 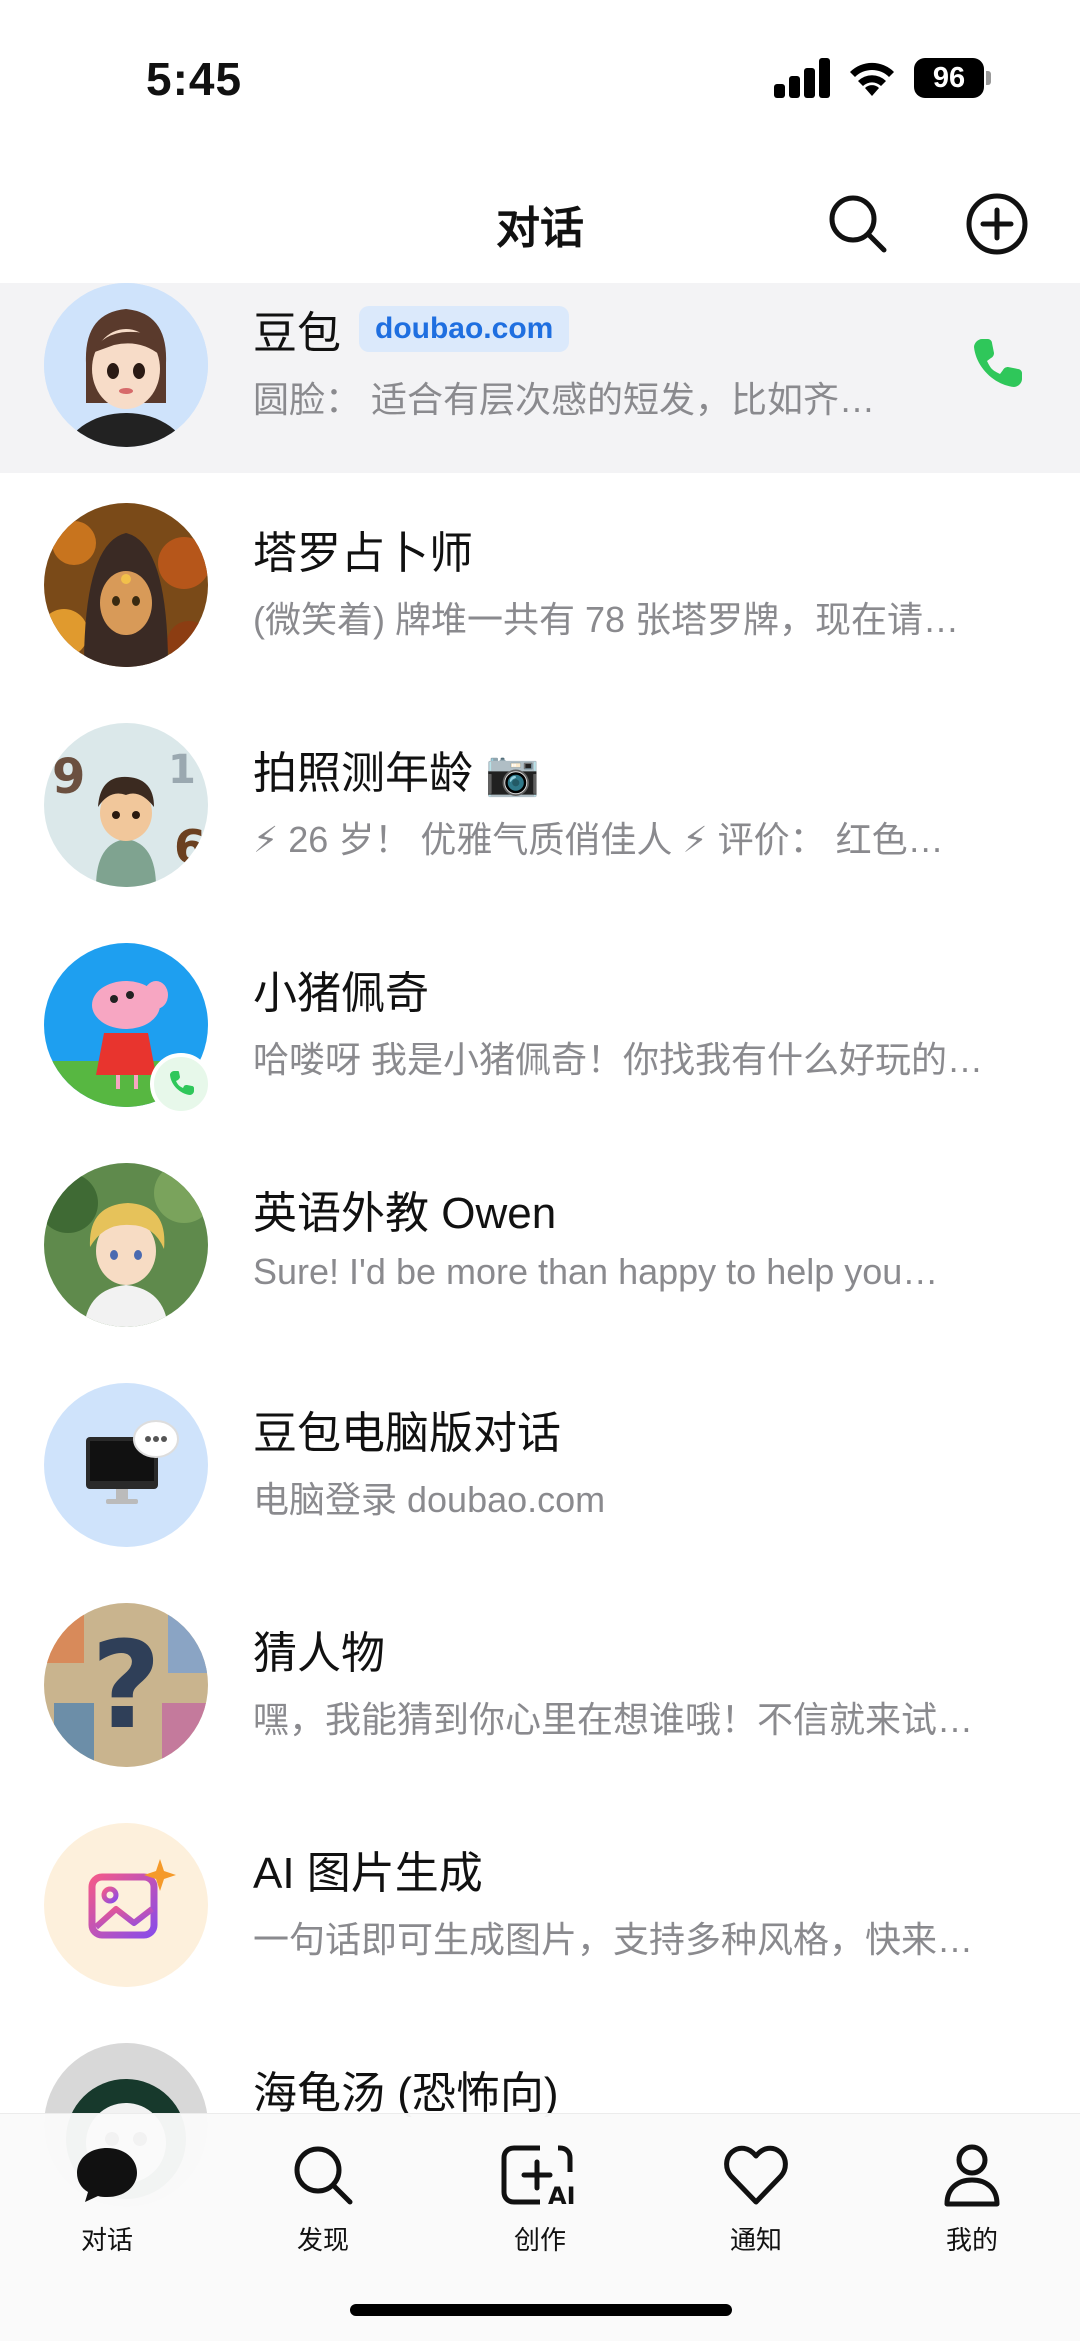 What do you see at coordinates (319, 1653) in the screenshot?
I see `chat-name: 猜人物` at bounding box center [319, 1653].